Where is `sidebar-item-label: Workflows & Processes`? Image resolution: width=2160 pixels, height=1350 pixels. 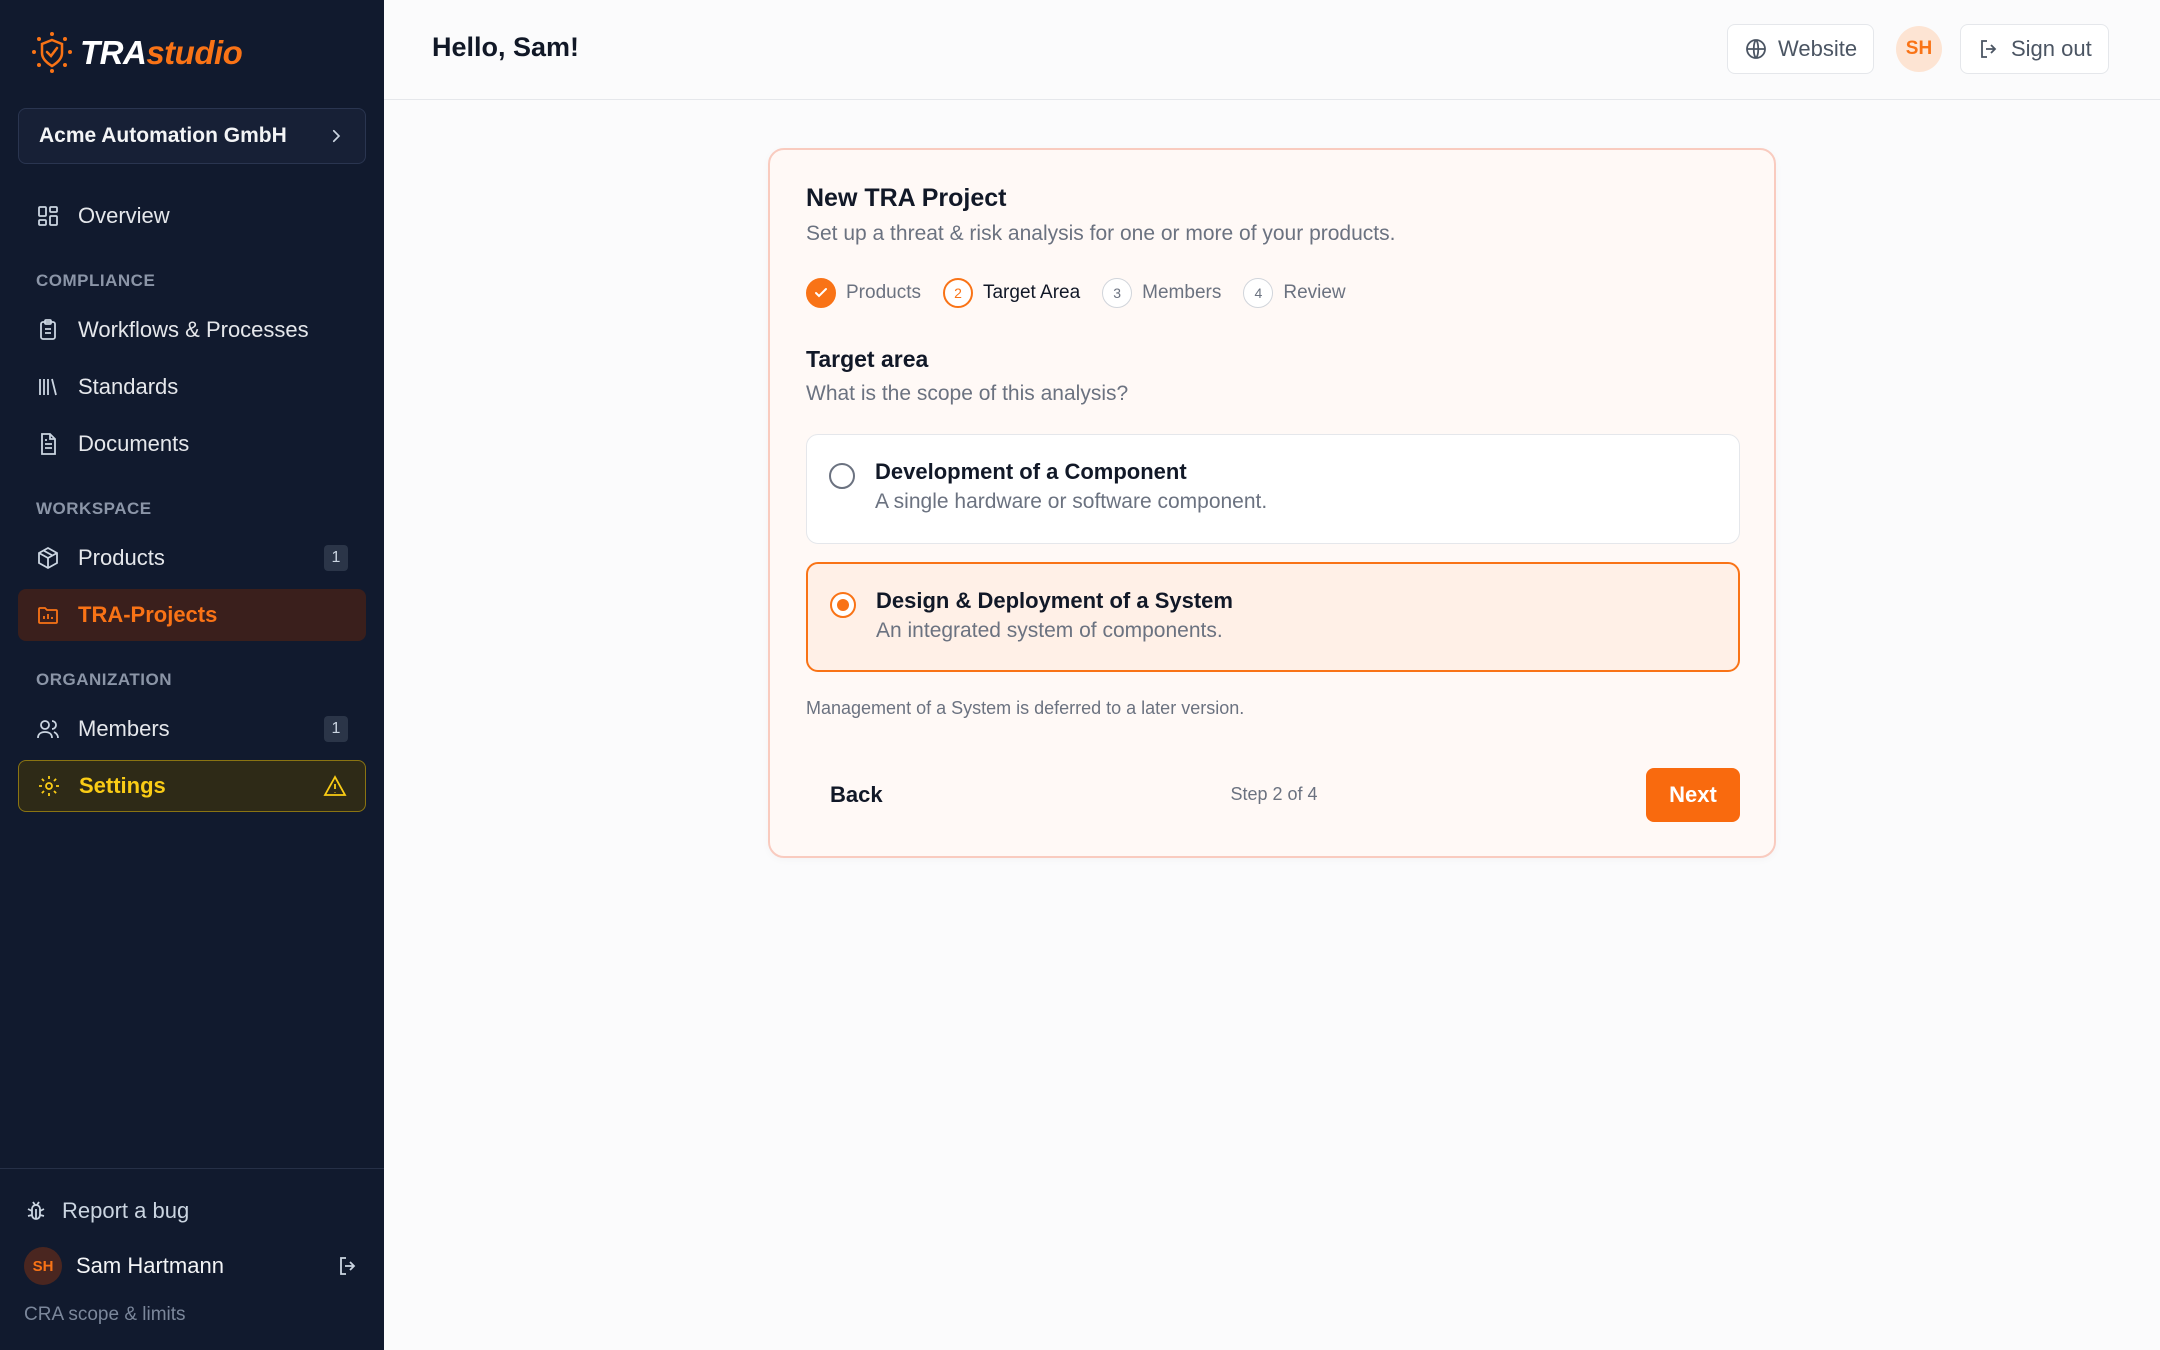
sidebar-item-label: Workflows & Processes is located at coordinates (193, 329).